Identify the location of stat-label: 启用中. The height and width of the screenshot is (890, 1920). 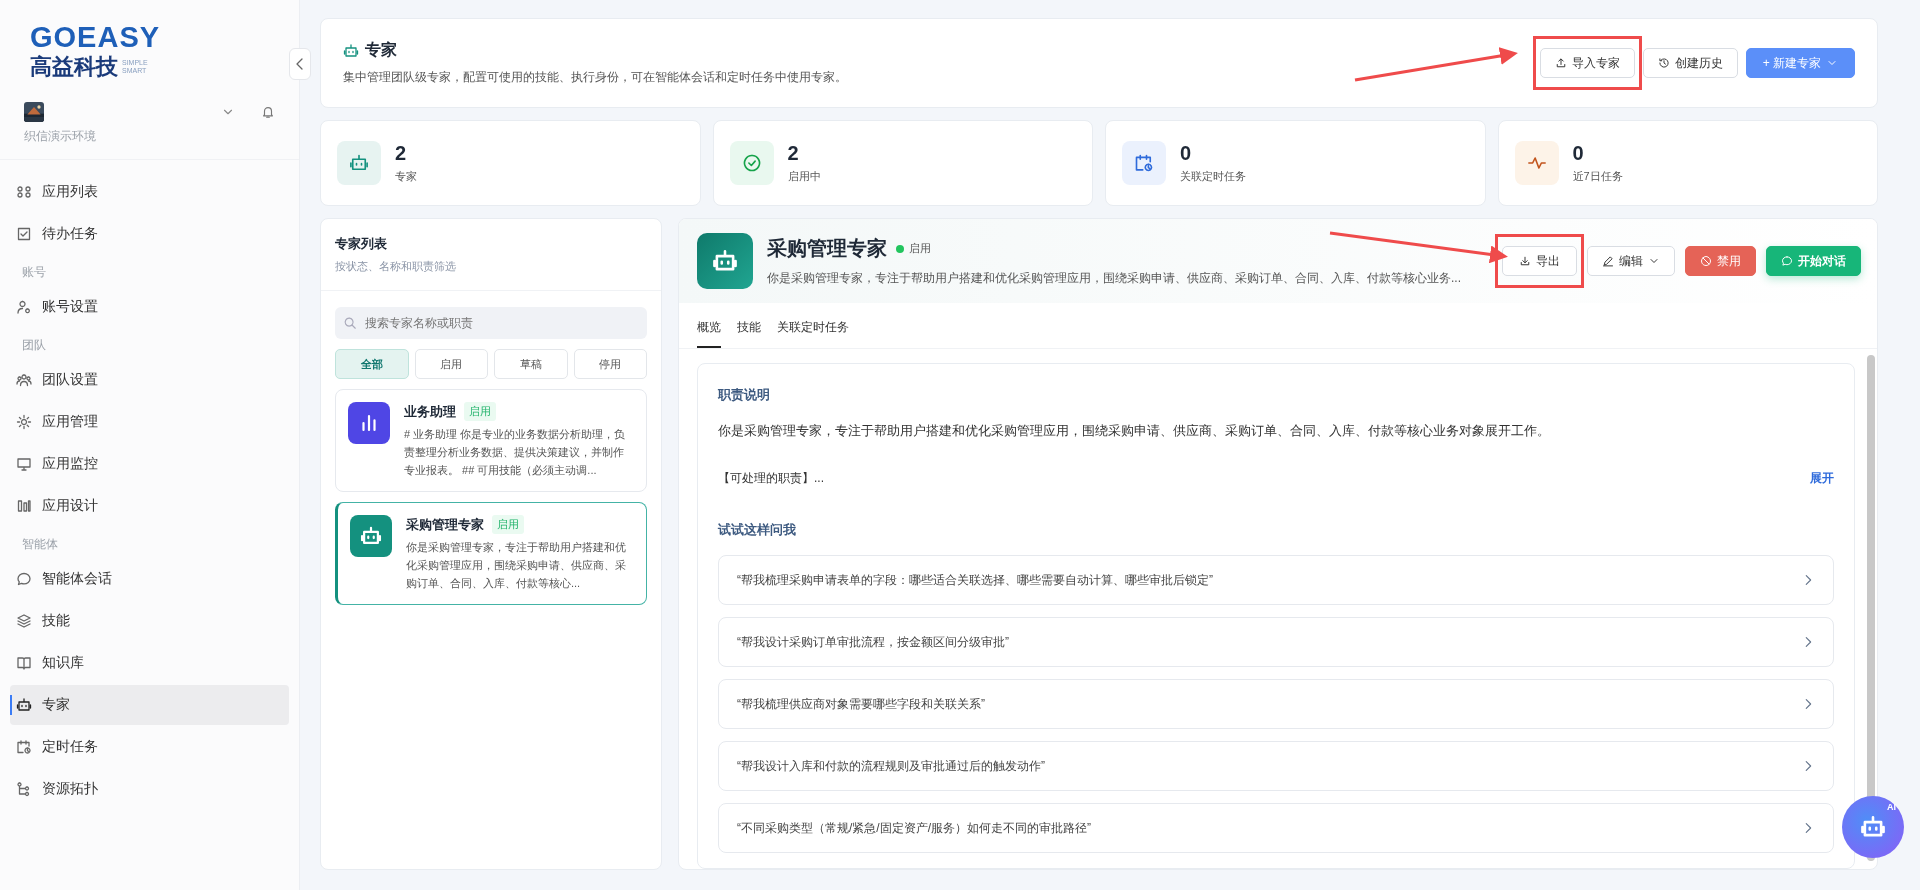
(804, 176).